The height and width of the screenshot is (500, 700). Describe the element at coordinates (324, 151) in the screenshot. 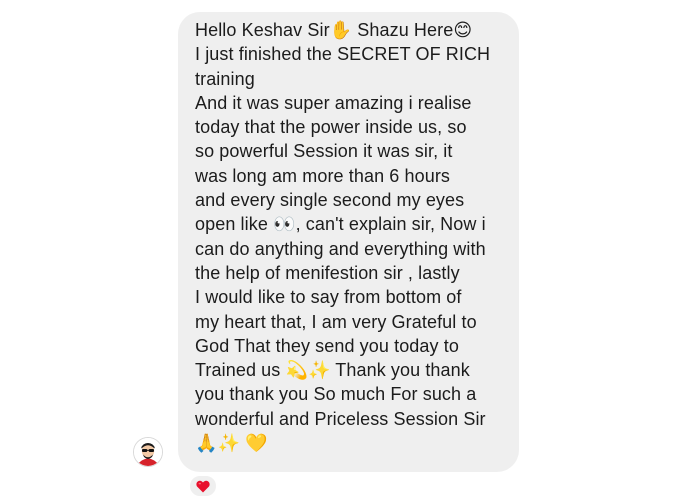

I see `message-line: so powerful Session it was sir, it` at that location.